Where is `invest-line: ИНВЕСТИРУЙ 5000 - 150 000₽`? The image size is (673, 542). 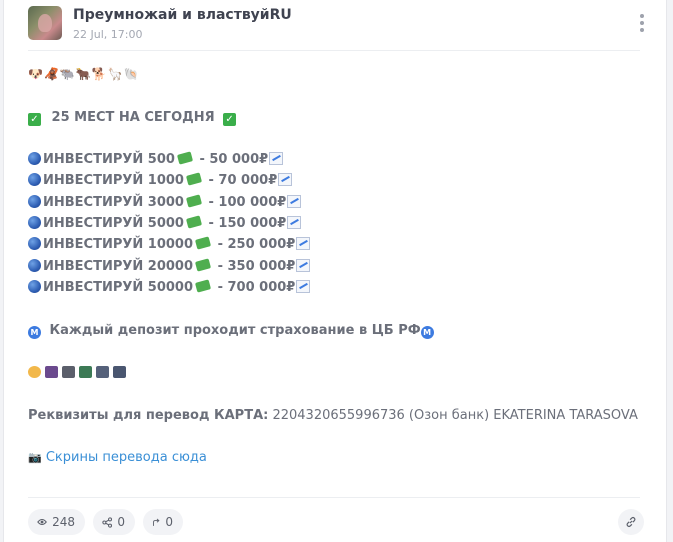 invest-line: ИНВЕСТИРУЙ 5000 - 150 000₽ is located at coordinates (334, 223).